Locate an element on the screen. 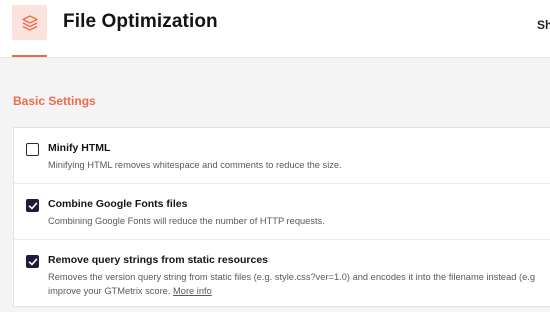 This screenshot has height=312, width=550. section-title: Basic Settings is located at coordinates (54, 101).